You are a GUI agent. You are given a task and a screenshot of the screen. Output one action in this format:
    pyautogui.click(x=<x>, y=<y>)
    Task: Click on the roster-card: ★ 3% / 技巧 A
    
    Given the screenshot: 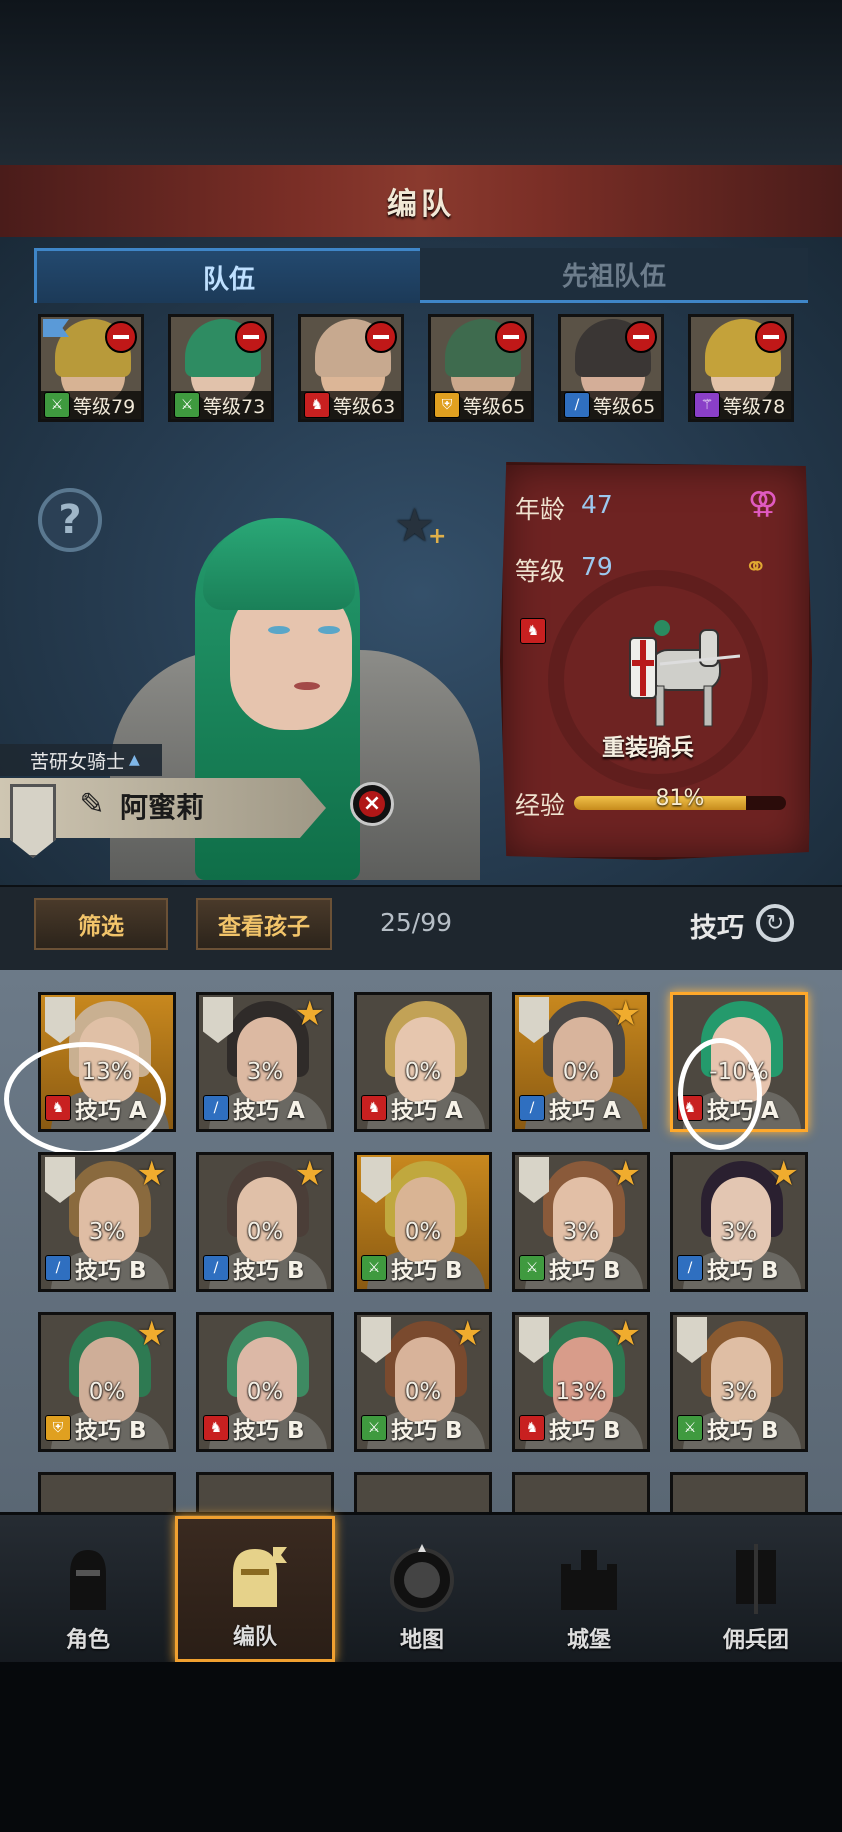 What is the action you would take?
    pyautogui.click(x=265, y=1062)
    